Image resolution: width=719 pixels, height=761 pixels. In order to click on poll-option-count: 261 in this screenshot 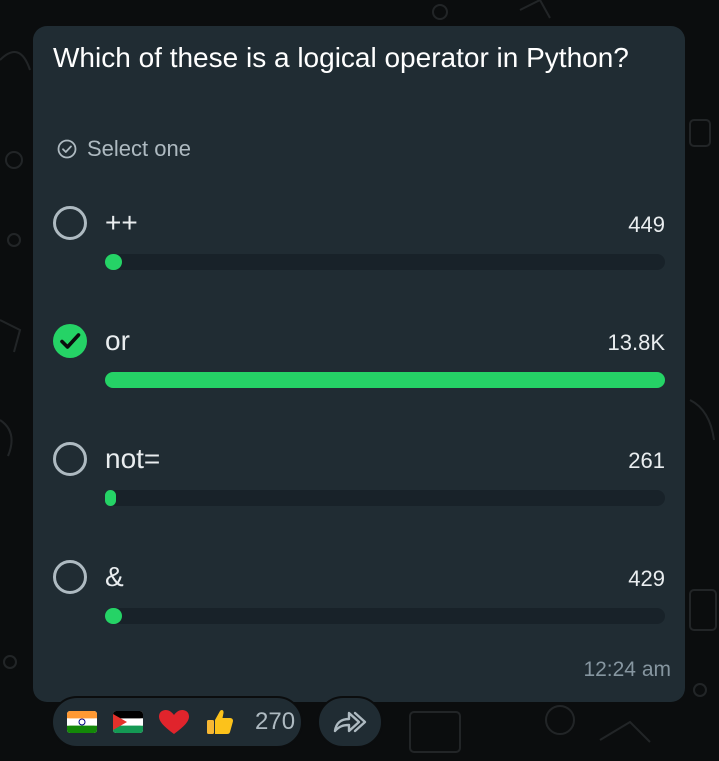, I will do `click(646, 460)`.